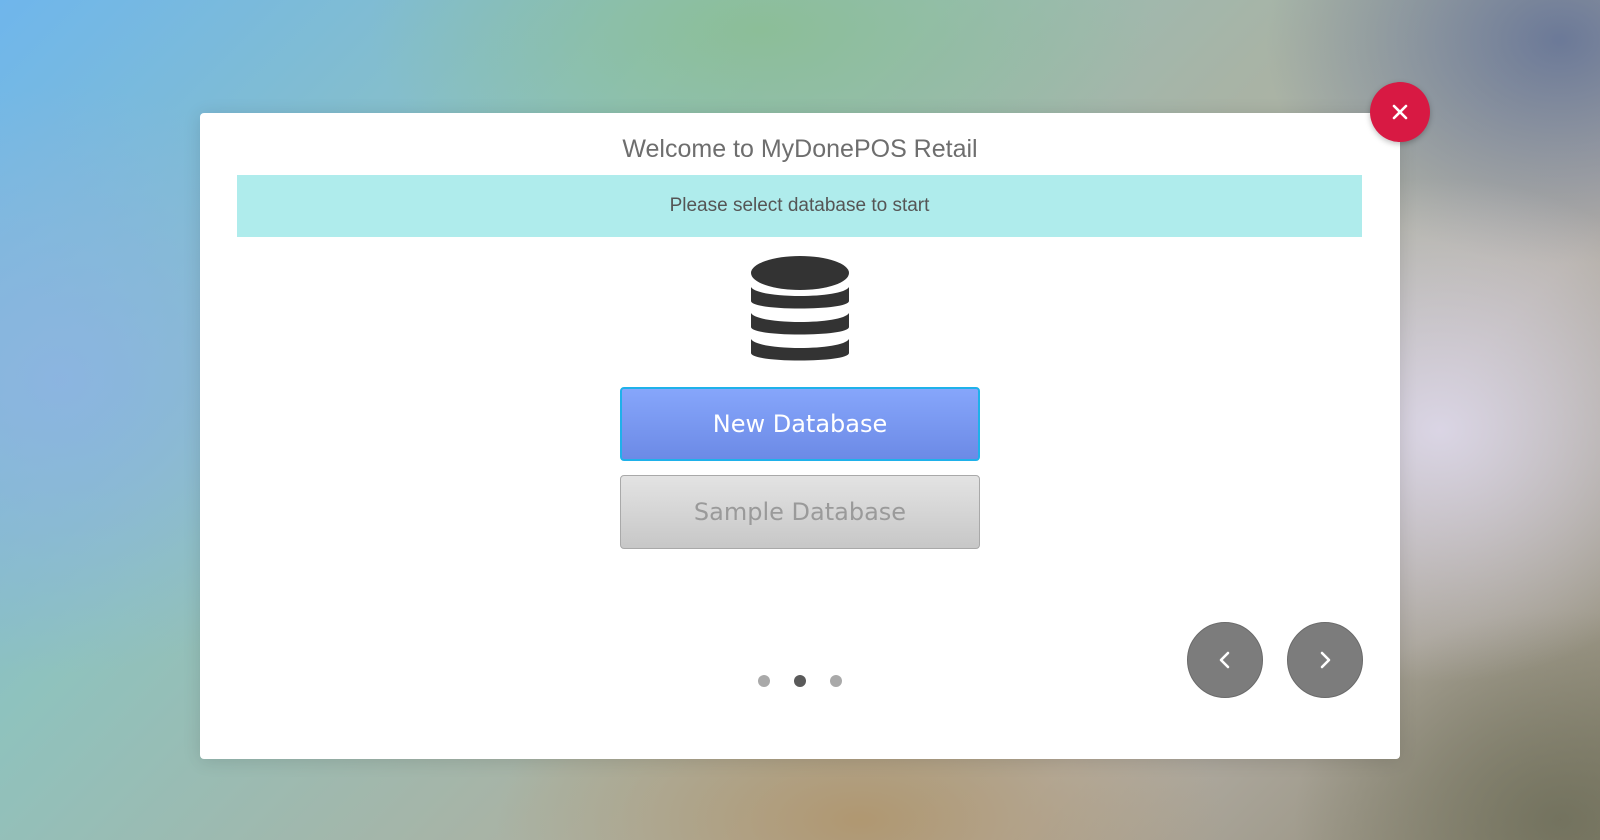 This screenshot has height=840, width=1600. Describe the element at coordinates (800, 308) in the screenshot. I see `database-icon` at that location.